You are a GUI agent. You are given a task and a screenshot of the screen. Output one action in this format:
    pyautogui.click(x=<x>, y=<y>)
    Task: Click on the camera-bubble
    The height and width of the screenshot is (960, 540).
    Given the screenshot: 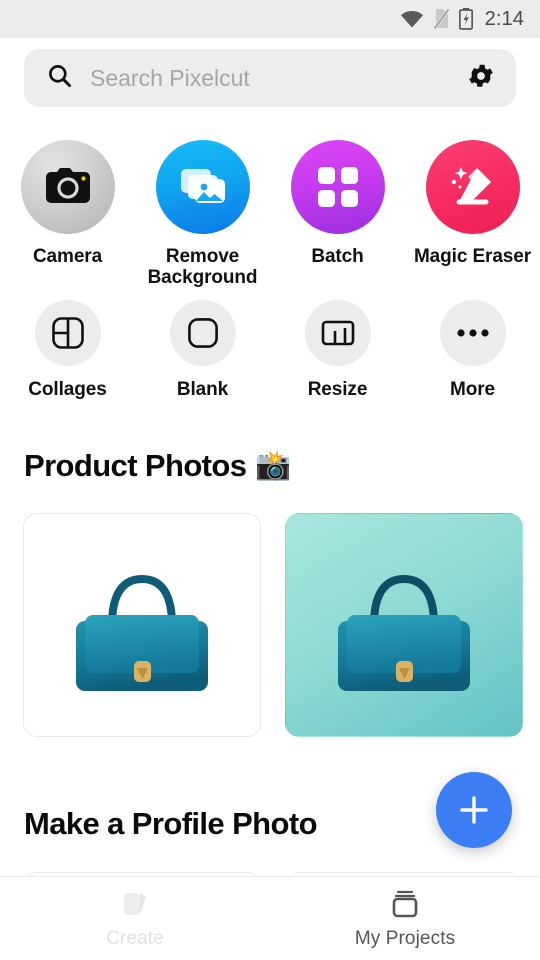 What is the action you would take?
    pyautogui.click(x=67, y=187)
    